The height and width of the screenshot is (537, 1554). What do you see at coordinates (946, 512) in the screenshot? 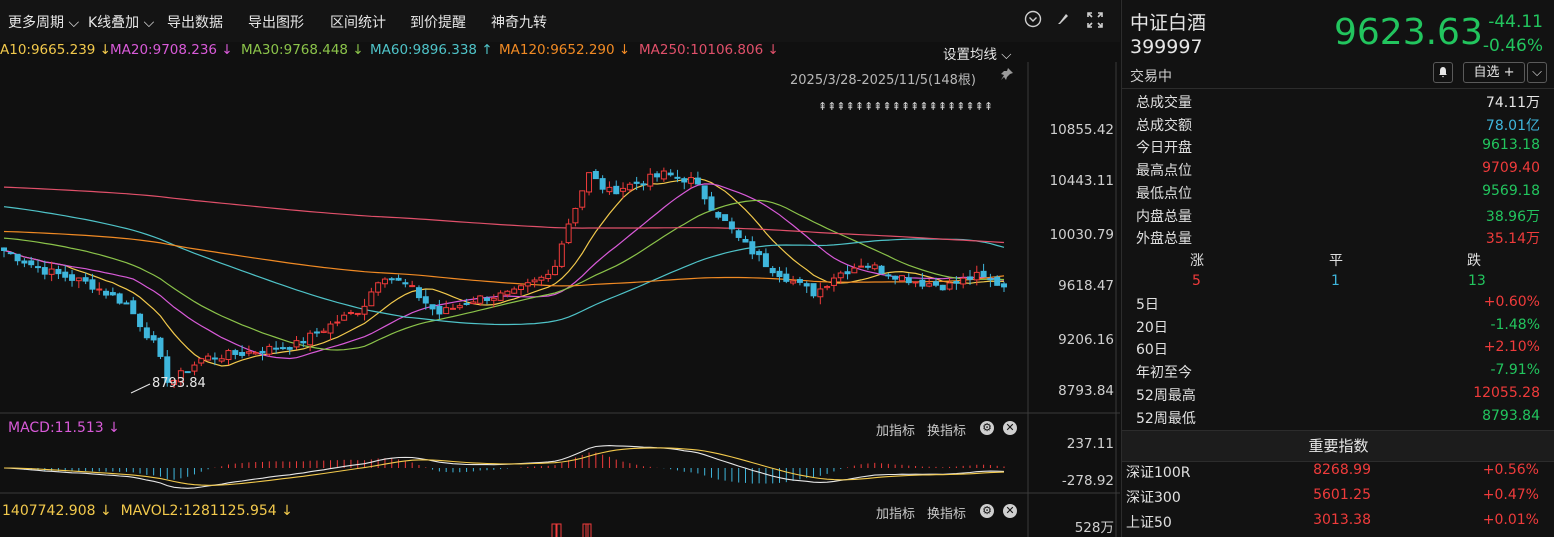
I see `vol-switch-indicator: 换指标` at bounding box center [946, 512].